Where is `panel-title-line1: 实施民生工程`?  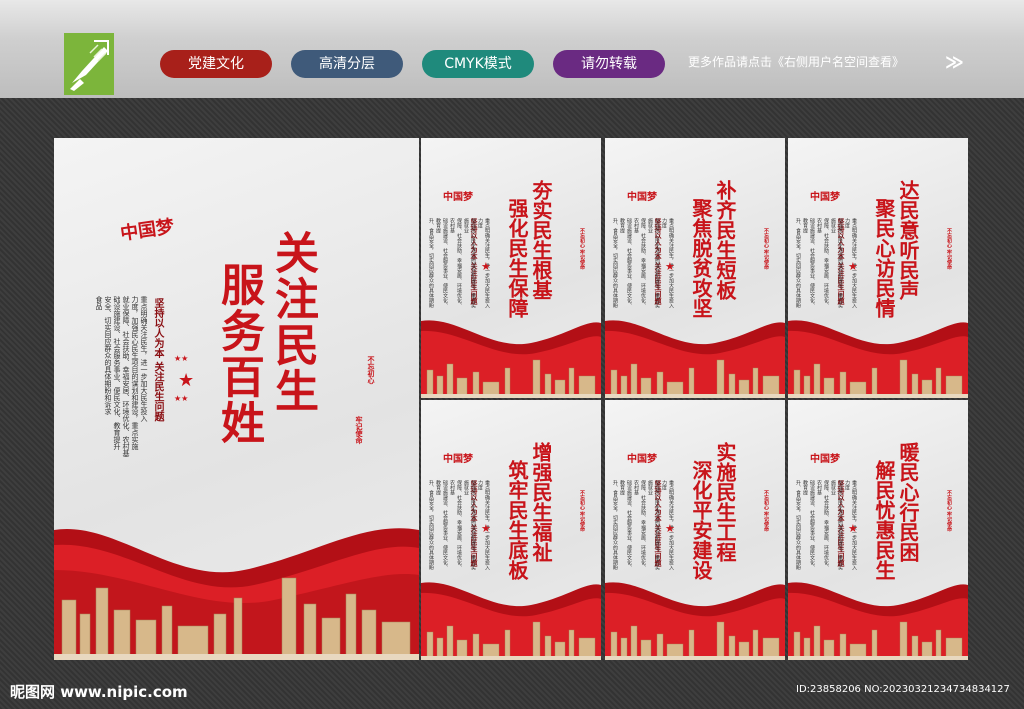
panel-title-line1: 实施民生工程 is located at coordinates (725, 502).